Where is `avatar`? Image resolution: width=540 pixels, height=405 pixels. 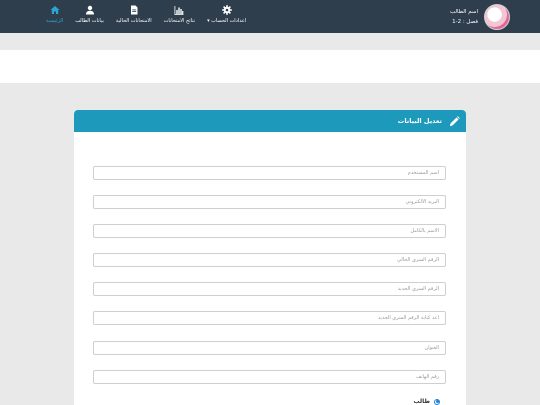
avatar is located at coordinates (497, 17).